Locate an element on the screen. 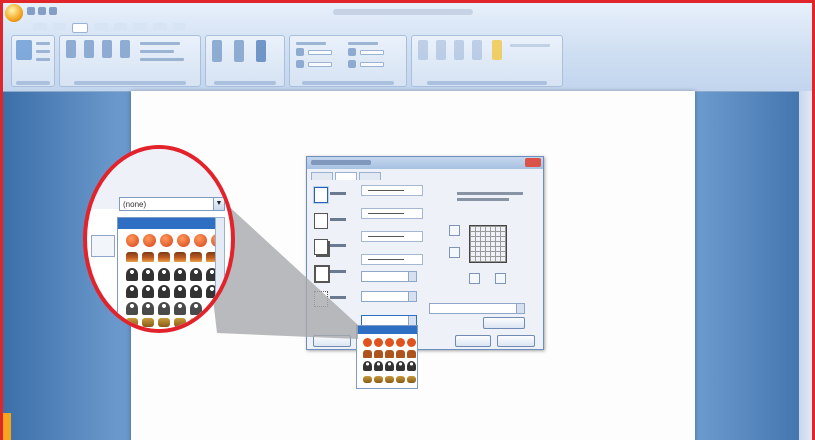  orange-dots-art is located at coordinates (175, 240).